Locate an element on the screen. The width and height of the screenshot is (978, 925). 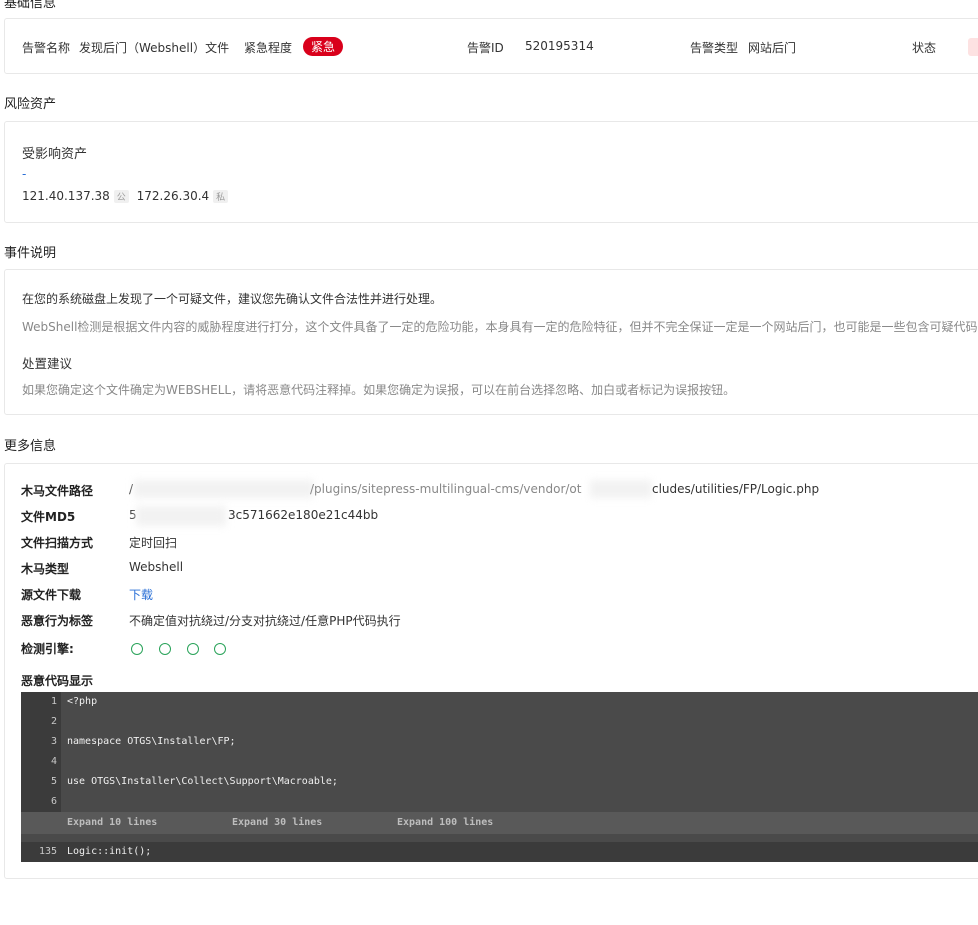
engine-1-icon is located at coordinates (137, 649).